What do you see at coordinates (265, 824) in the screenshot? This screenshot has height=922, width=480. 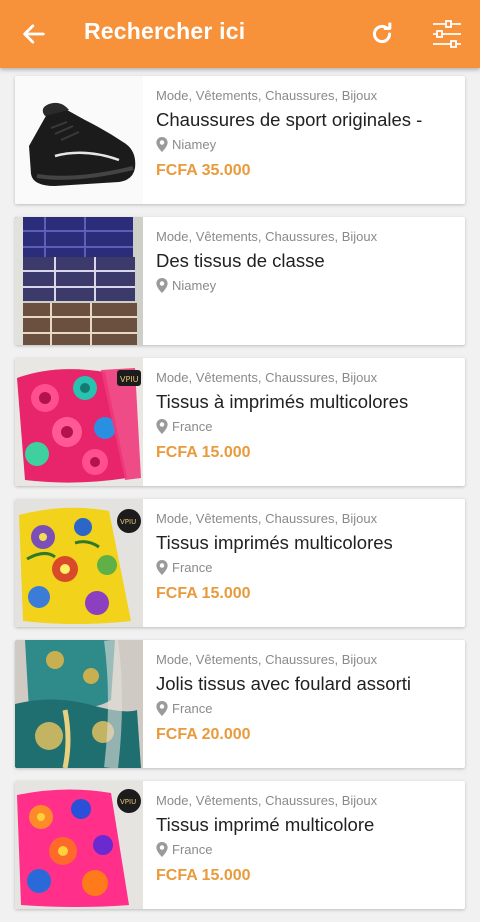 I see `listing-title: Tissus imprimé multicolore` at bounding box center [265, 824].